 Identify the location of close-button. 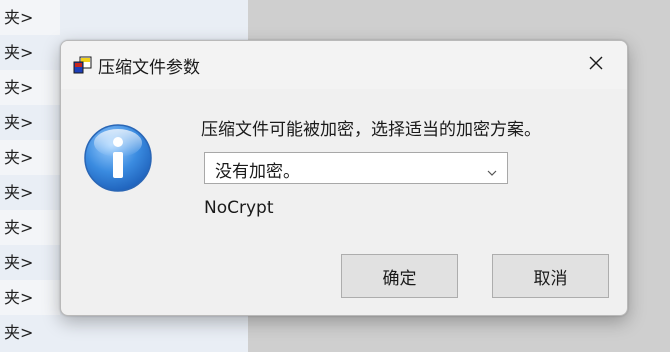
(596, 65).